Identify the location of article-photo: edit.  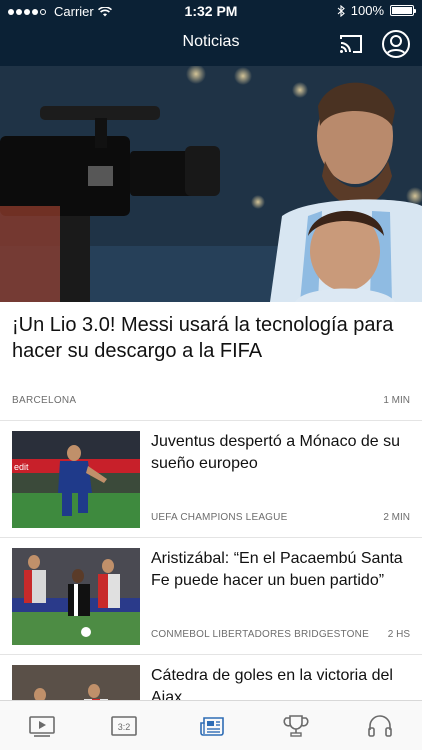
(76, 479).